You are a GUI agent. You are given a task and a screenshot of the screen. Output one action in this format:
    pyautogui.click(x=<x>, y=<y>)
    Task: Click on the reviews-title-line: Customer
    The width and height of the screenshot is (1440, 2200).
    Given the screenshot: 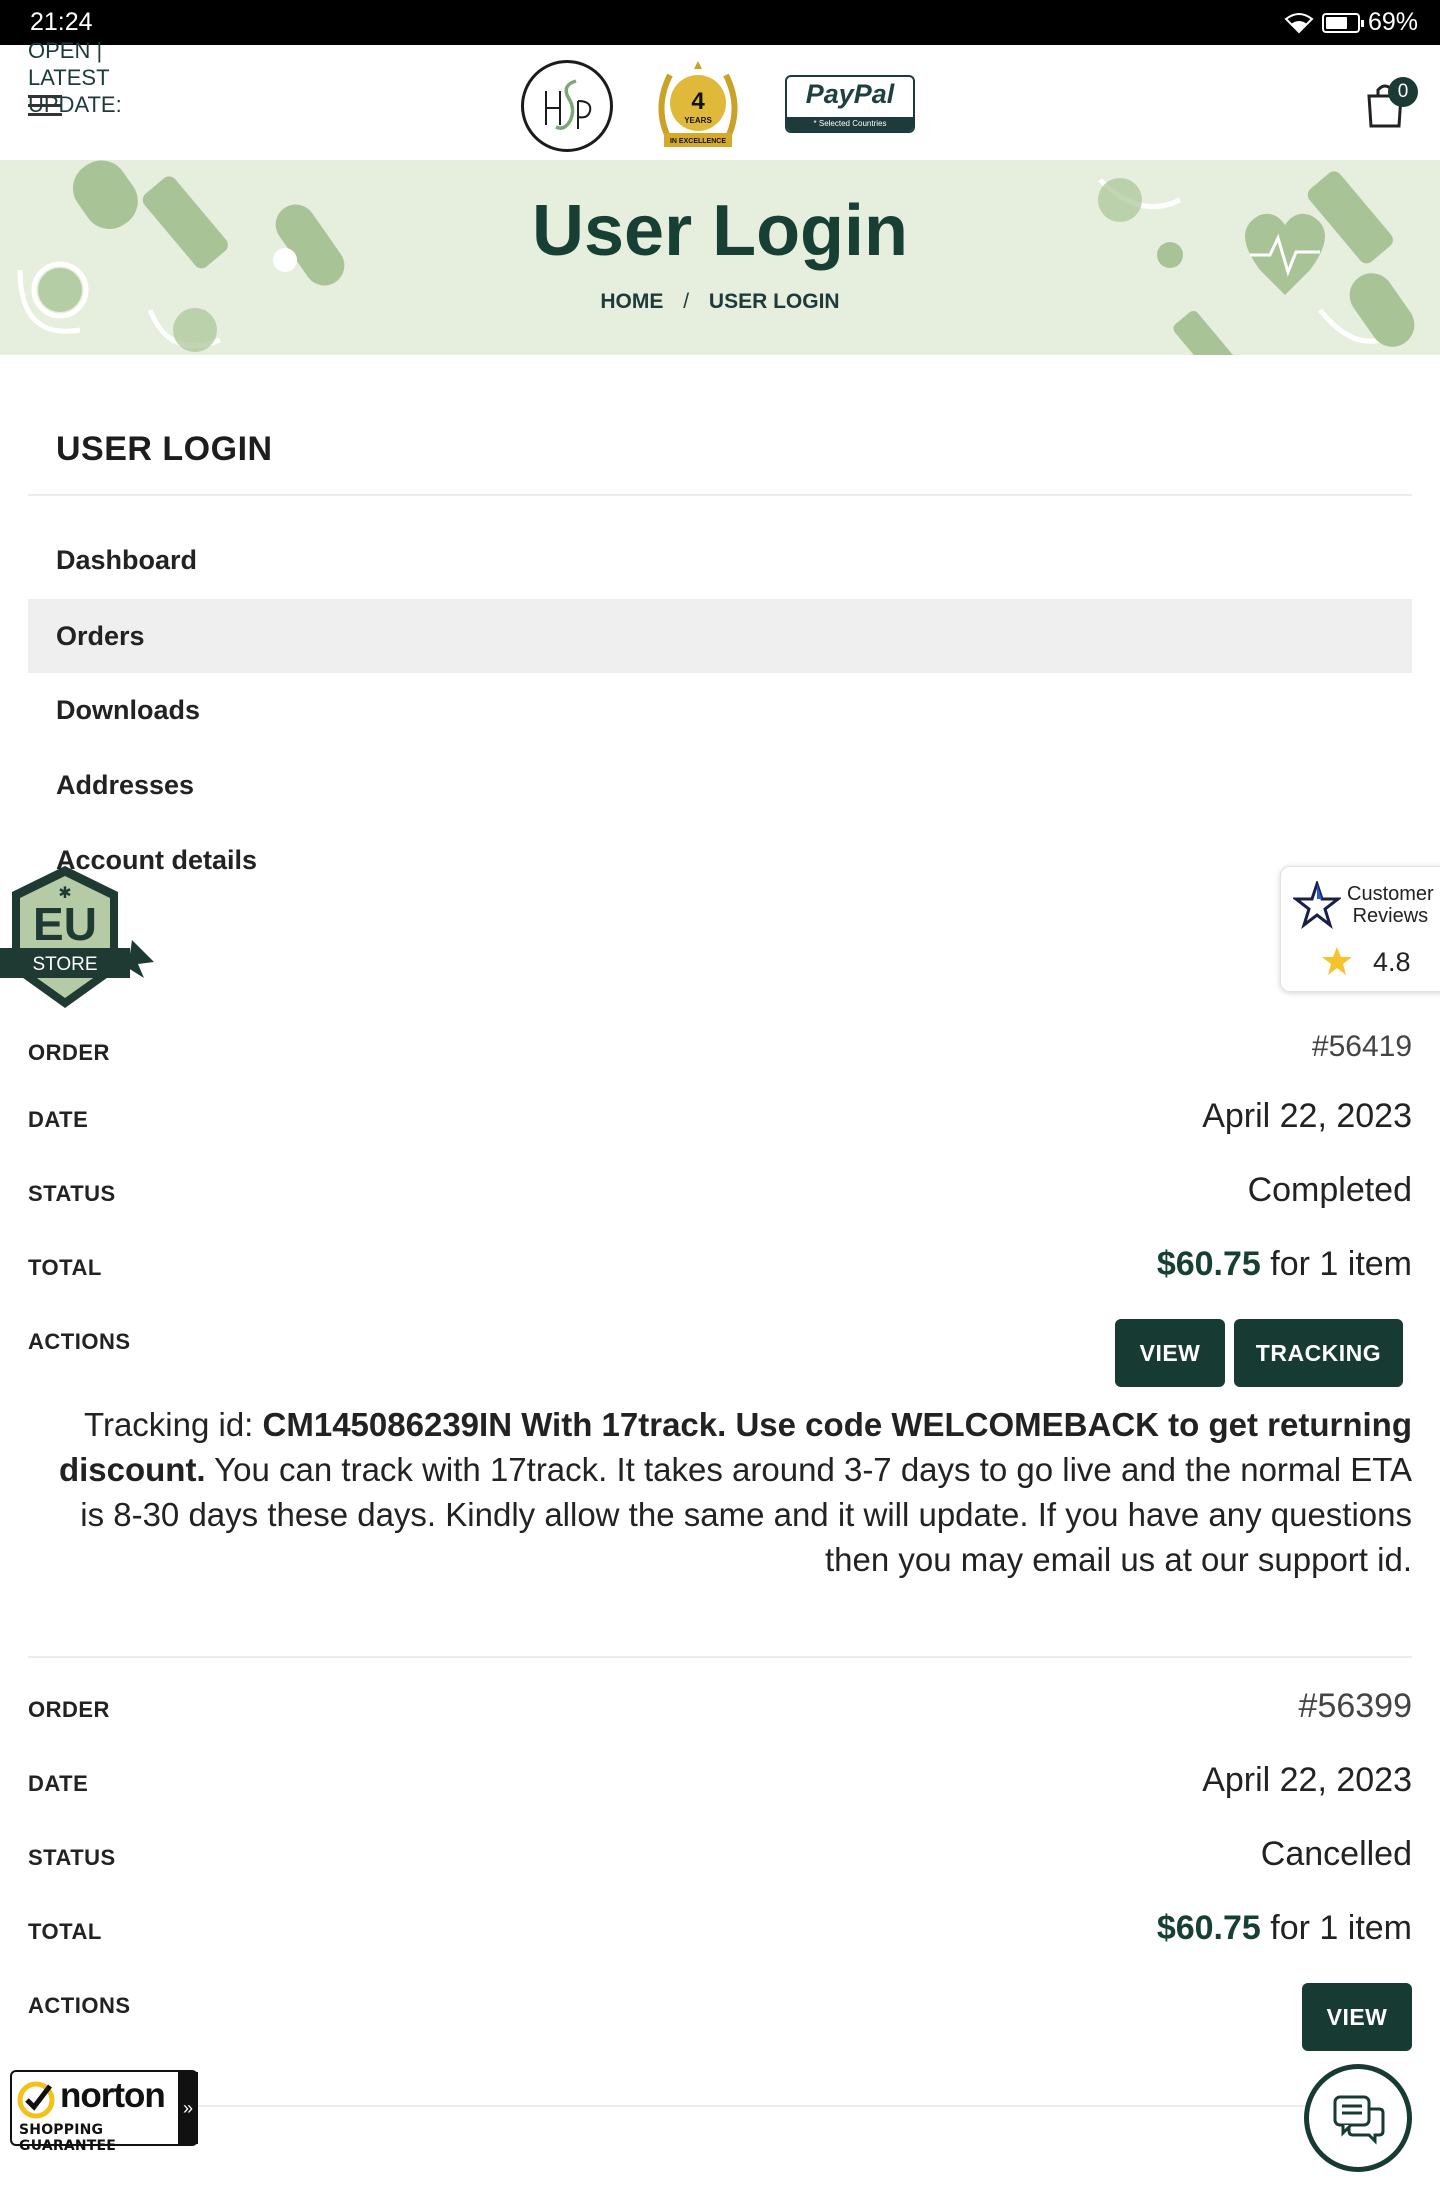 What is the action you would take?
    pyautogui.click(x=1390, y=894)
    